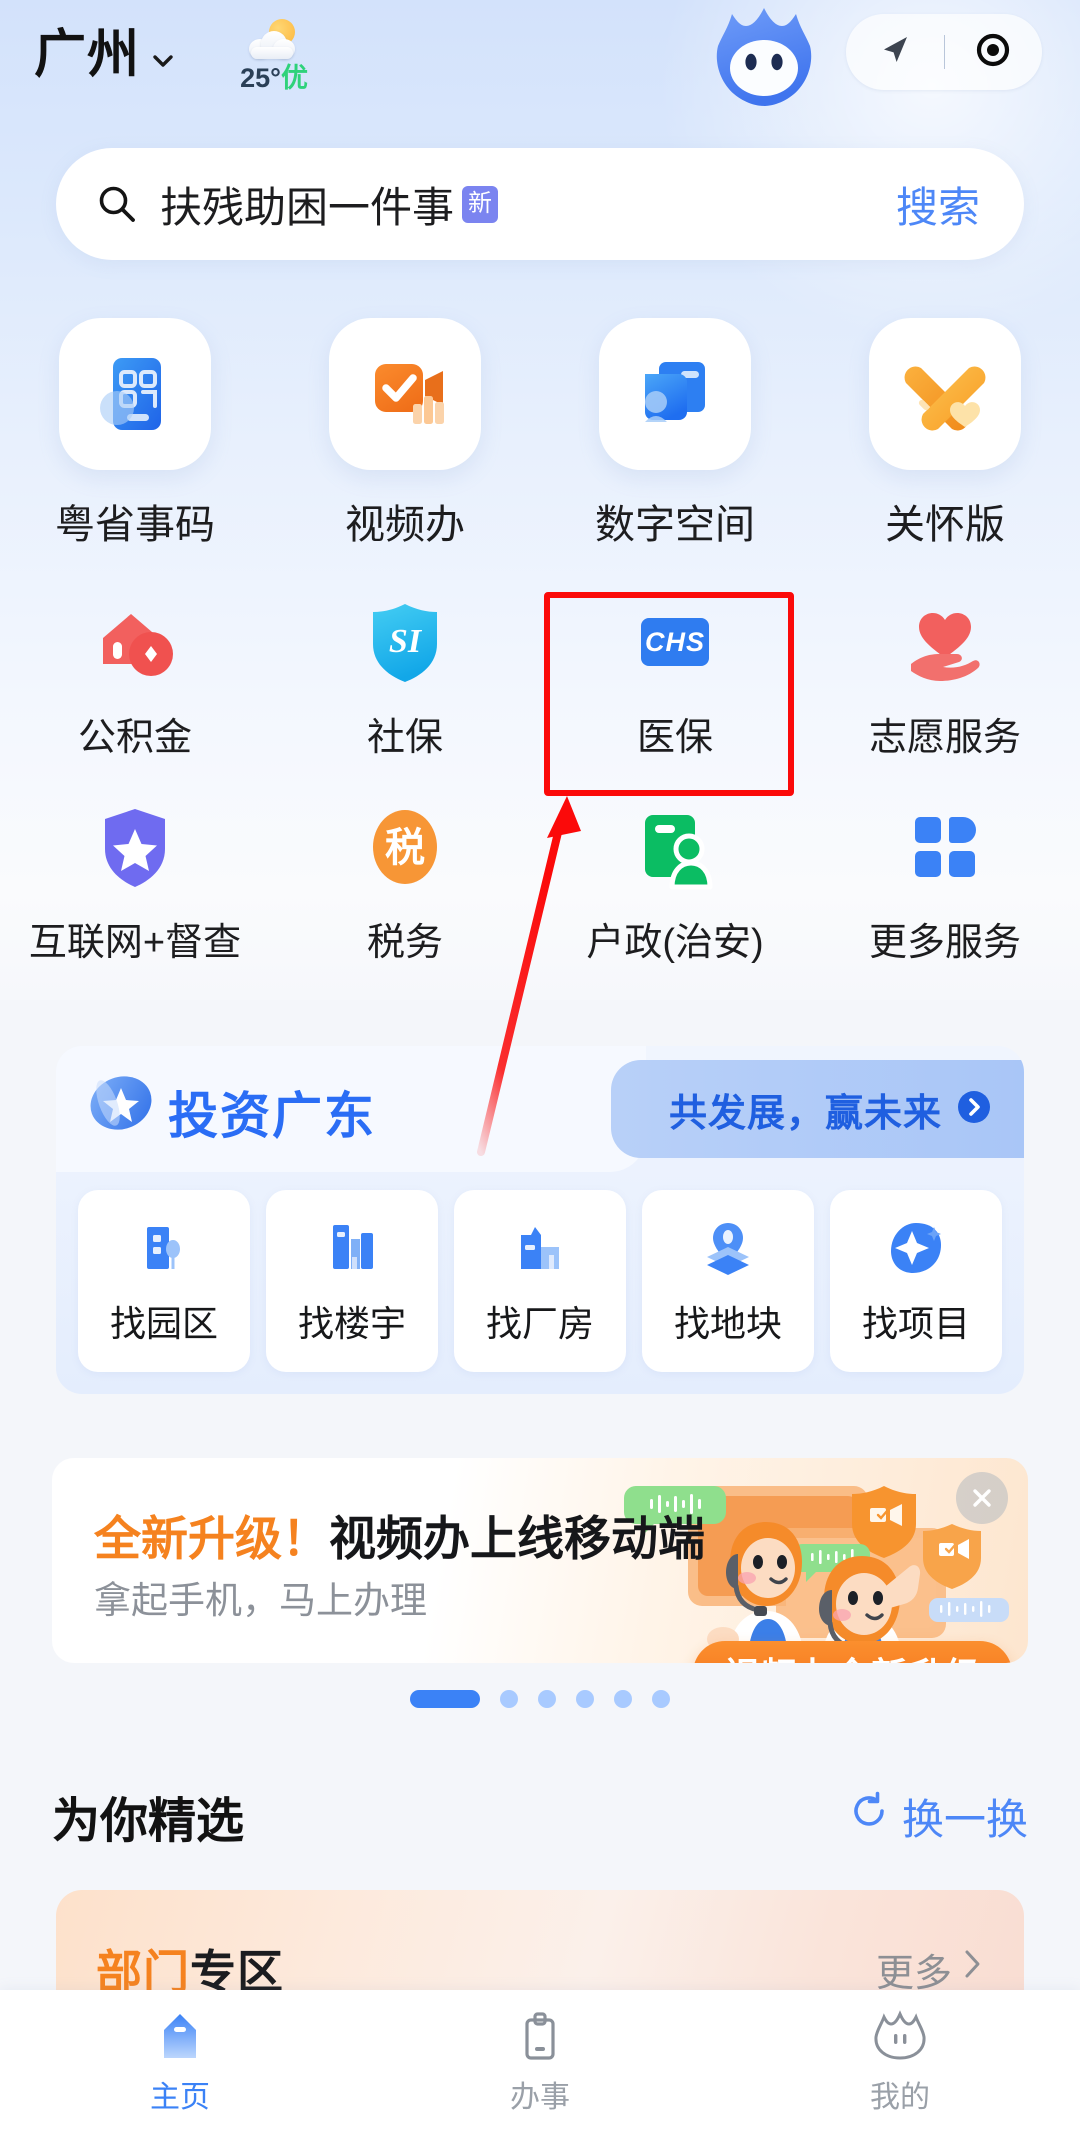  What do you see at coordinates (539, 1323) in the screenshot?
I see `invest-item-label: 找厂房` at bounding box center [539, 1323].